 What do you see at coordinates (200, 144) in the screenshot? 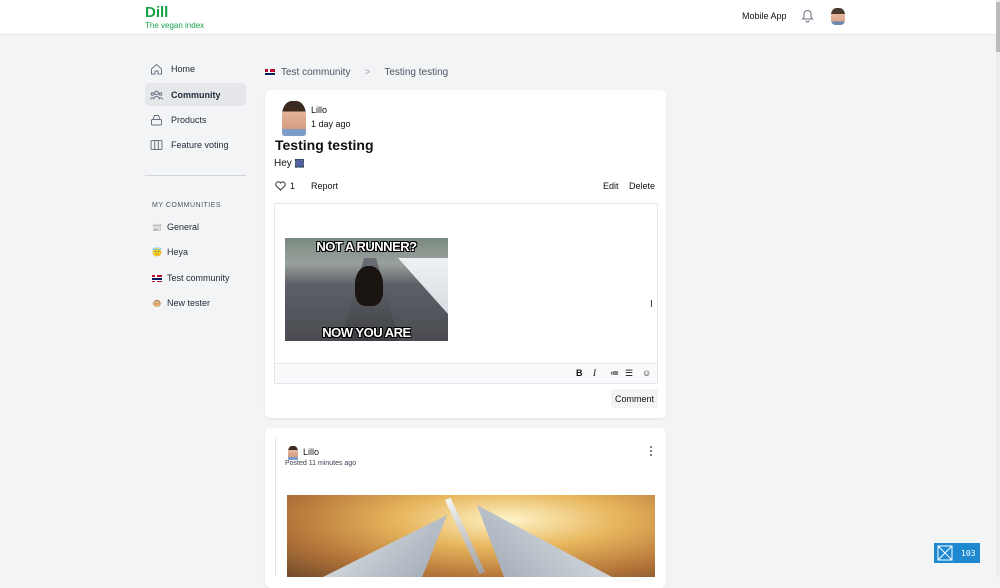
I see `sidebar-item-label: Feature voting` at bounding box center [200, 144].